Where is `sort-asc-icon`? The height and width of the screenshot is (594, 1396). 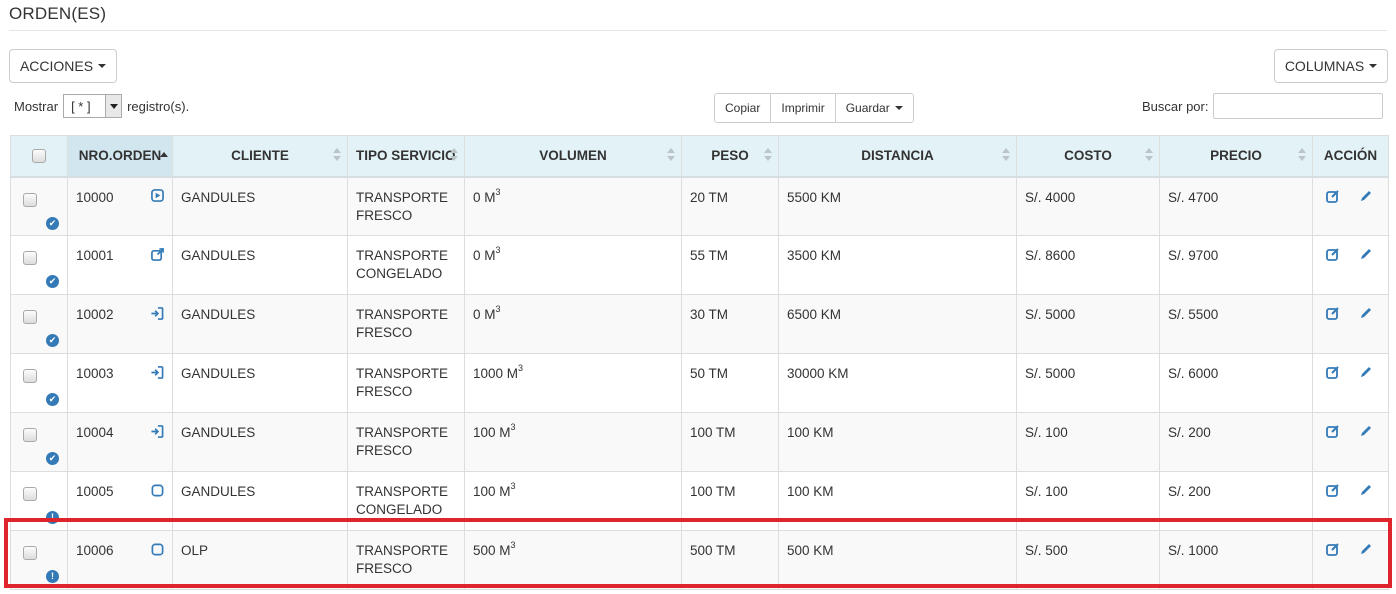 sort-asc-icon is located at coordinates (164, 154).